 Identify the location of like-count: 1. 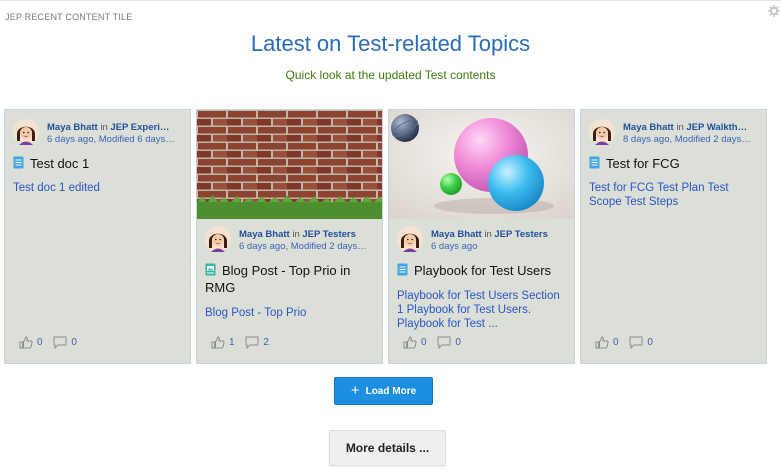
(232, 342).